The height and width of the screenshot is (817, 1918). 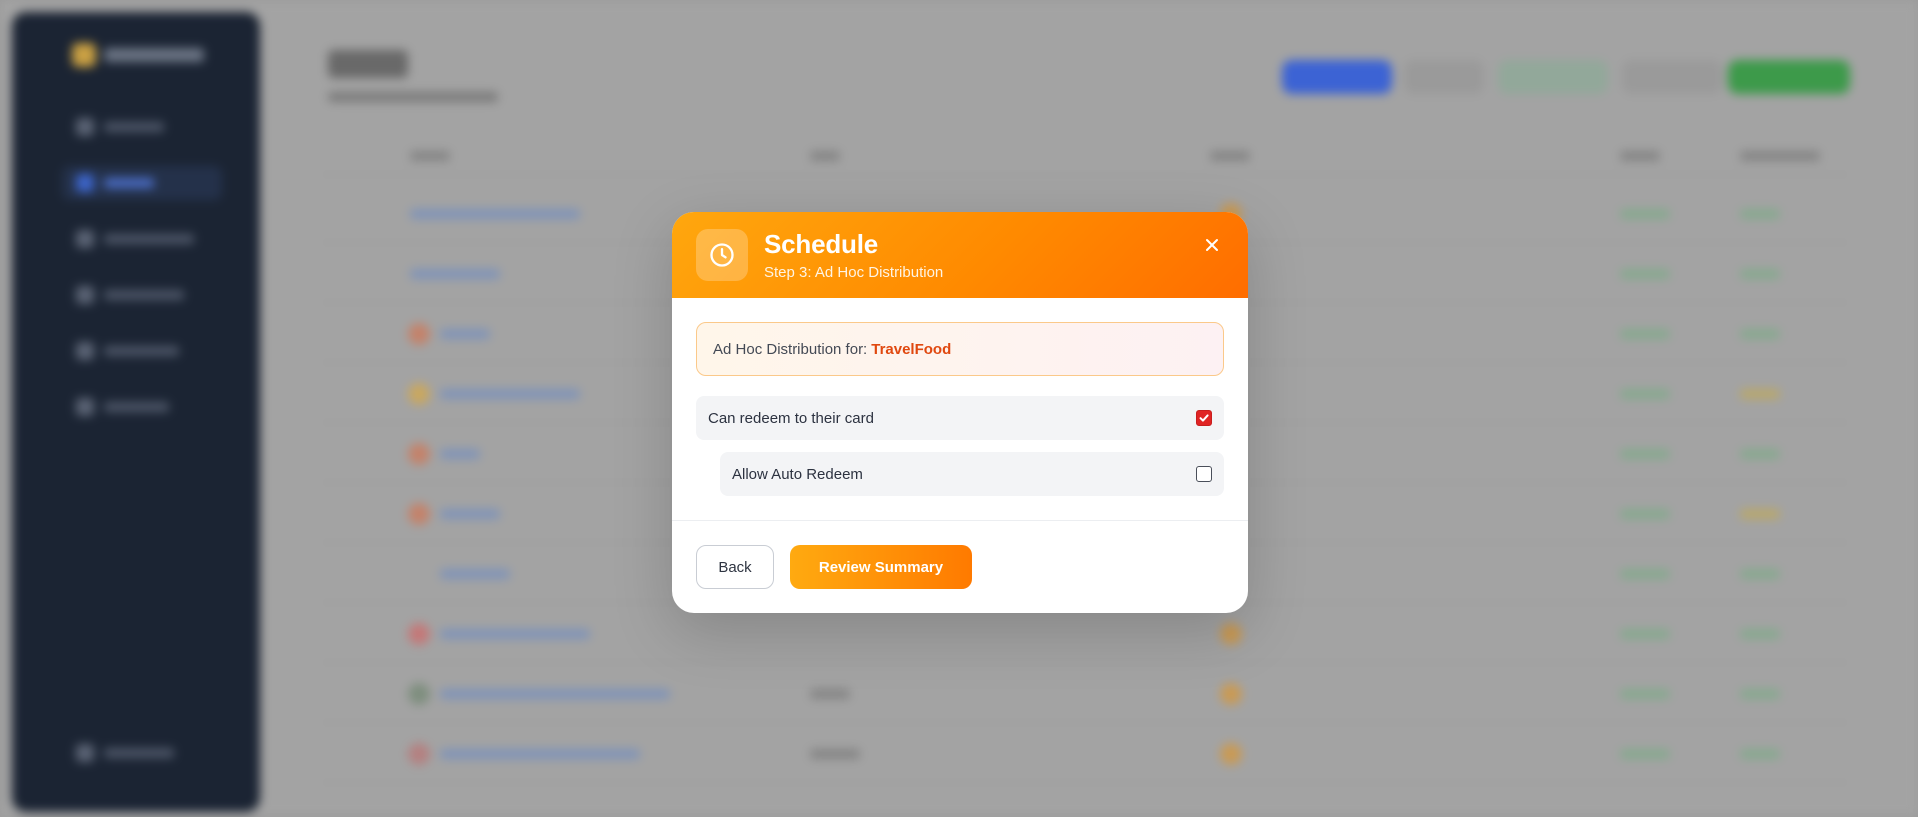 What do you see at coordinates (413, 97) in the screenshot?
I see `page-subtitle-placeholder` at bounding box center [413, 97].